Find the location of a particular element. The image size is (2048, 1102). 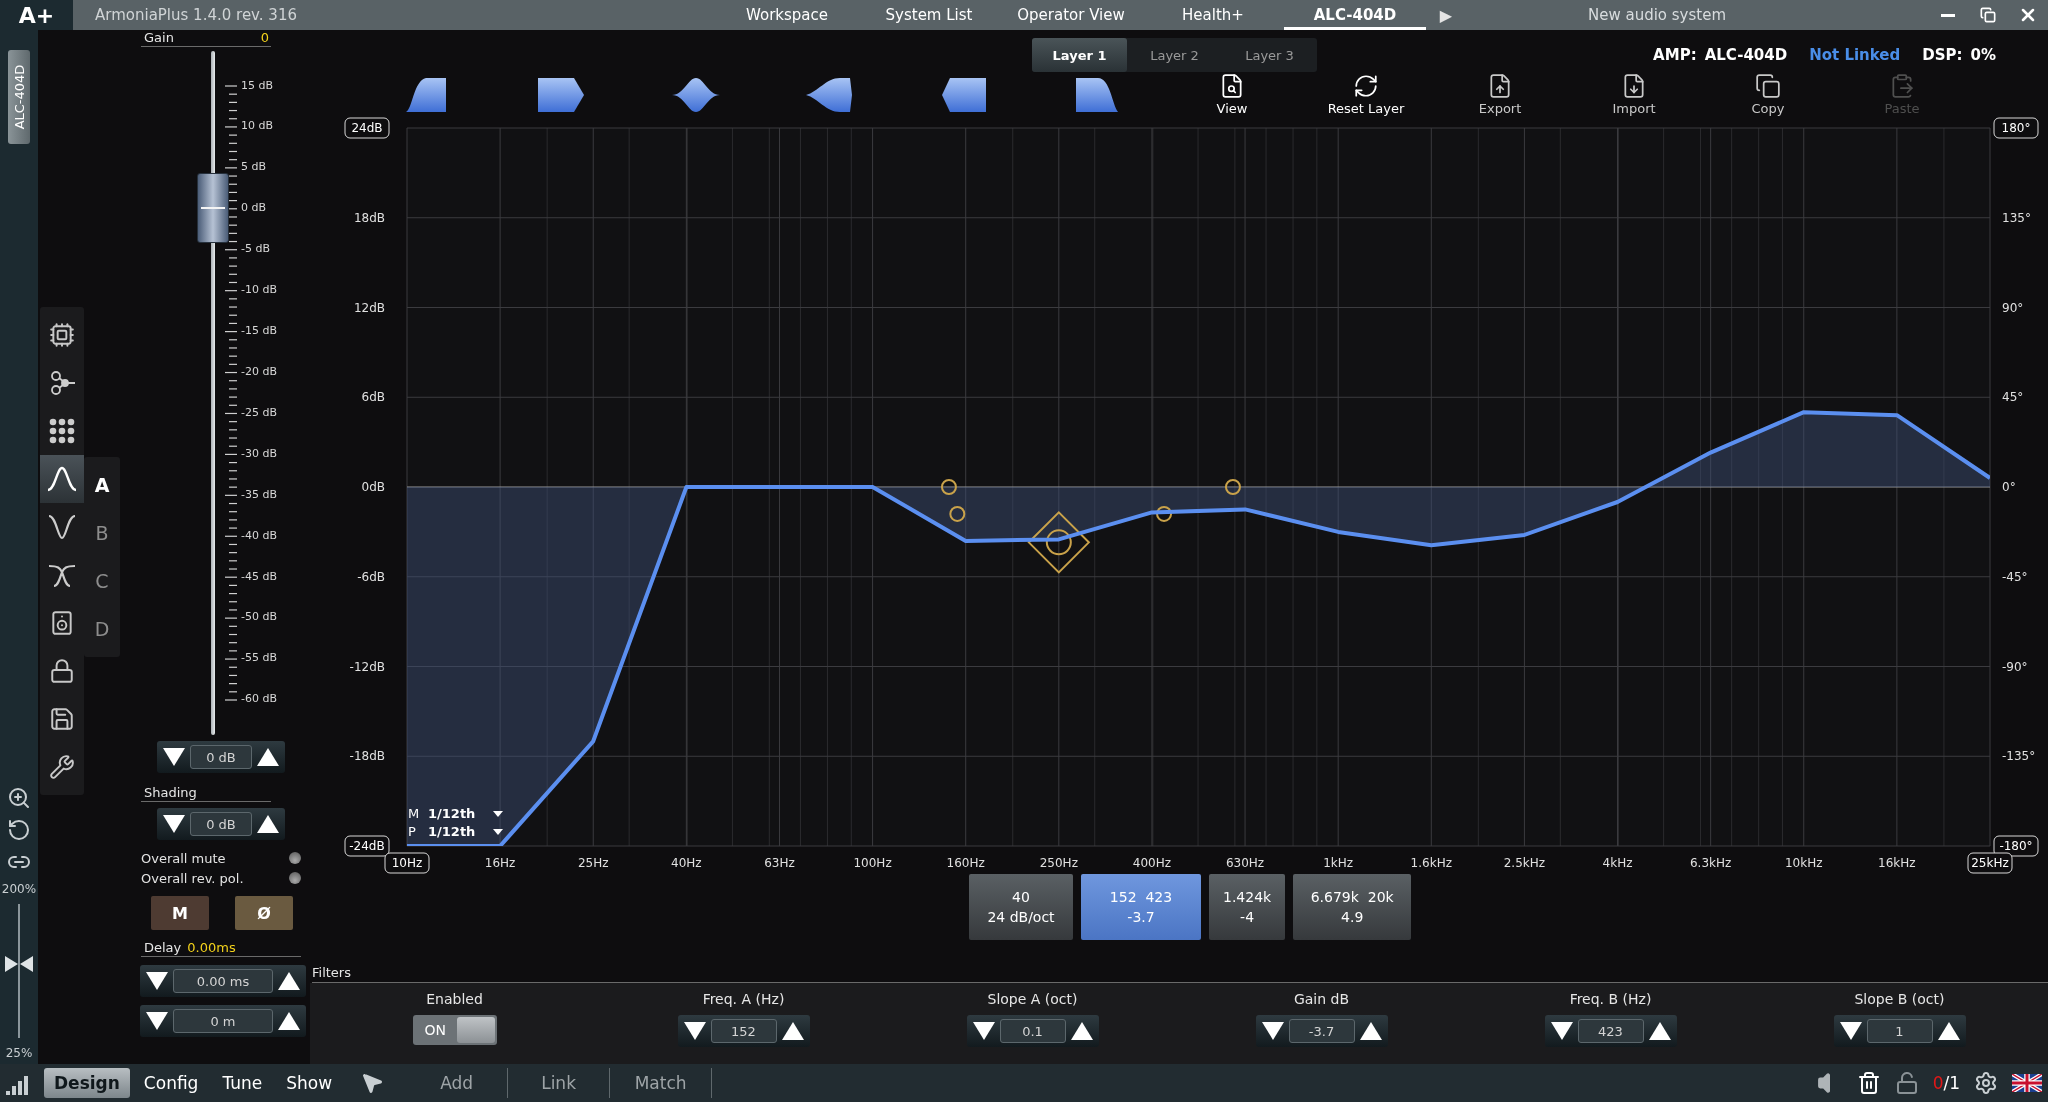

file-down-icon is located at coordinates (1634, 86).